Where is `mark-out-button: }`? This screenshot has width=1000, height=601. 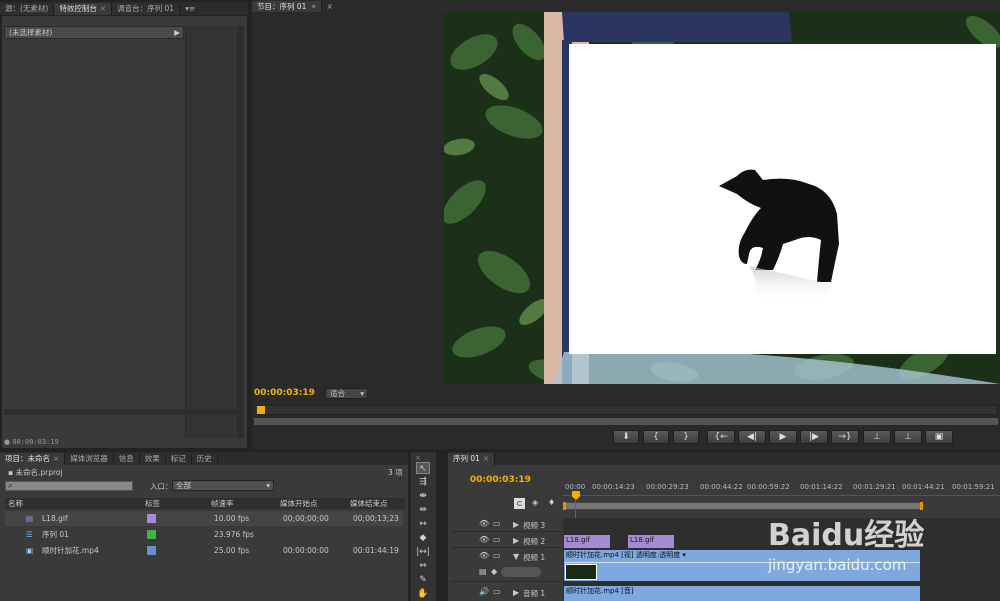 mark-out-button: } is located at coordinates (686, 437).